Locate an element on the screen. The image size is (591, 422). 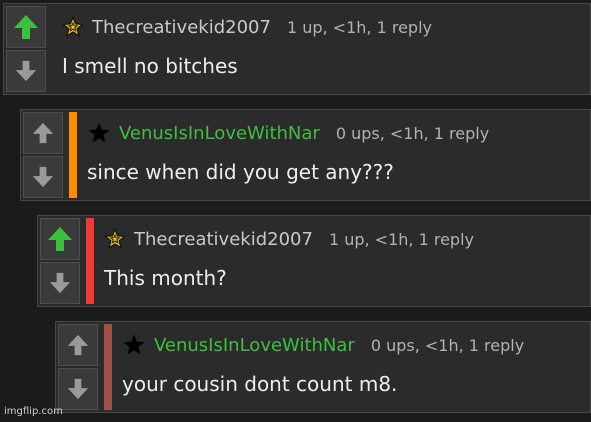
comment-text: I smell no bitches is located at coordinates (150, 66).